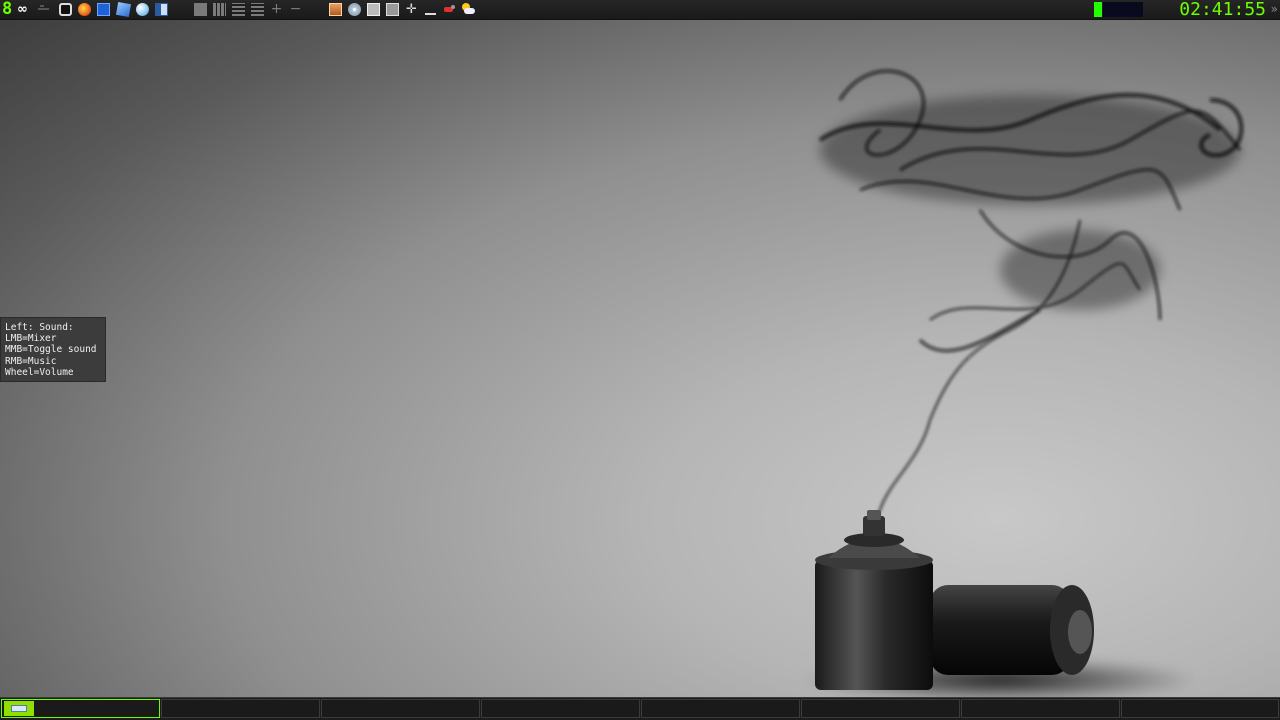 The image size is (1280, 720). I want to click on tooltip-mmb: MMB=Toggle sound, so click(51, 350).